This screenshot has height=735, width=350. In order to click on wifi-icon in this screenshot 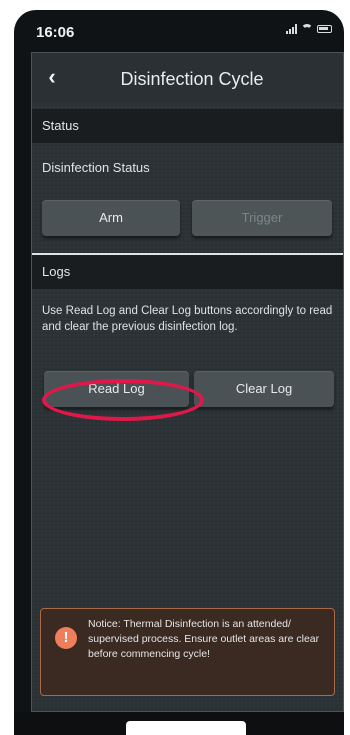, I will do `click(307, 29)`.